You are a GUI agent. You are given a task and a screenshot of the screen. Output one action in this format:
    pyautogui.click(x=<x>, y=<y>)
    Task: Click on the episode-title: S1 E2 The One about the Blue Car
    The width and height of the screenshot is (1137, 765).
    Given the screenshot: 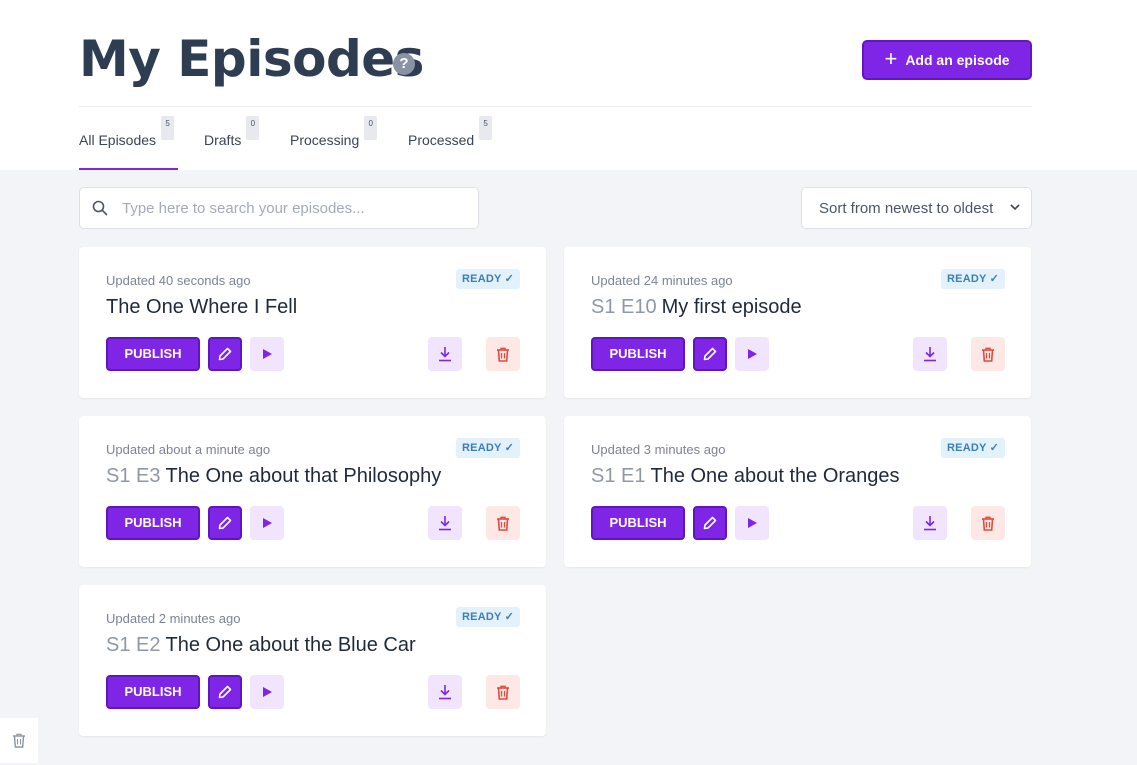 What is the action you would take?
    pyautogui.click(x=261, y=645)
    